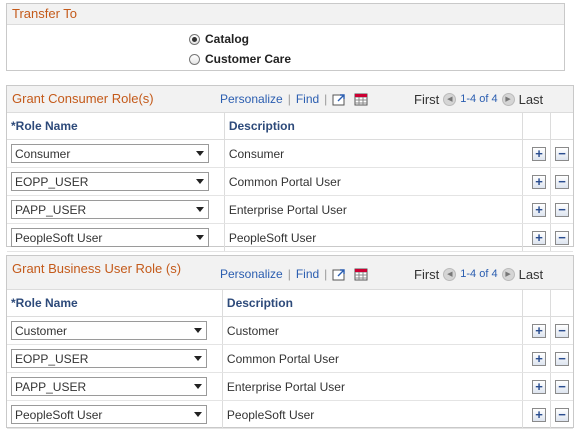  Describe the element at coordinates (248, 59) in the screenshot. I see `radio-customer-care-label: Customer Care` at that location.